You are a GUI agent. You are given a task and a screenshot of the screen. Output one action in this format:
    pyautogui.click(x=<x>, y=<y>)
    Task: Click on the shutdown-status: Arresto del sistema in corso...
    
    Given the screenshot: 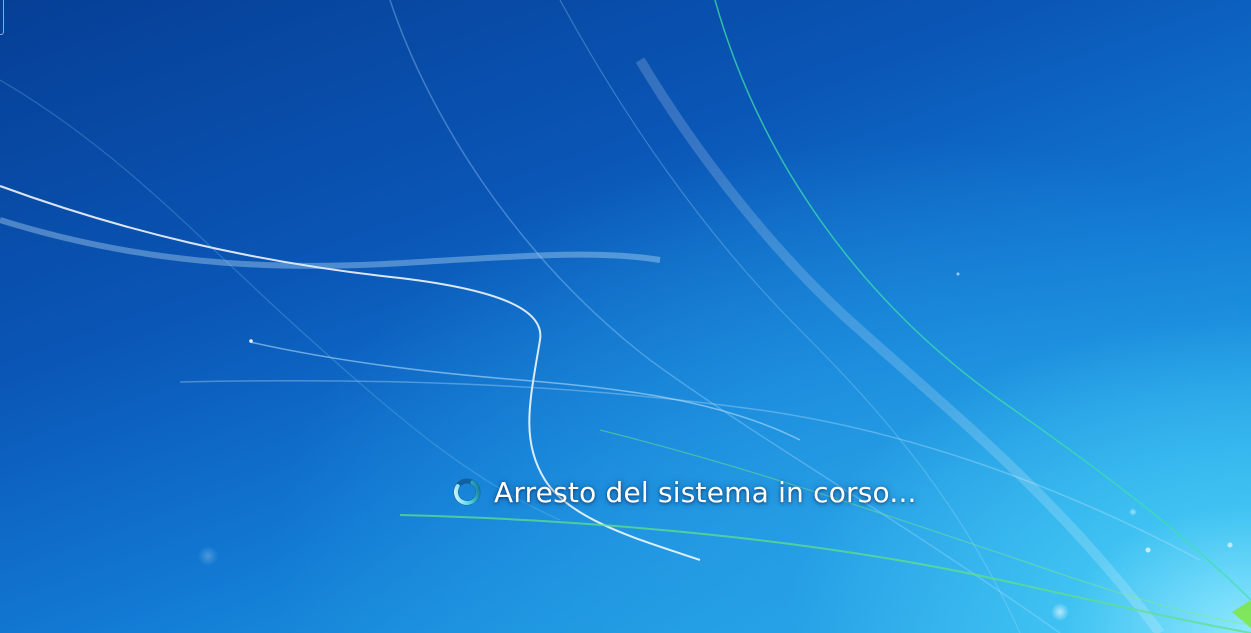 What is the action you would take?
    pyautogui.click(x=684, y=492)
    